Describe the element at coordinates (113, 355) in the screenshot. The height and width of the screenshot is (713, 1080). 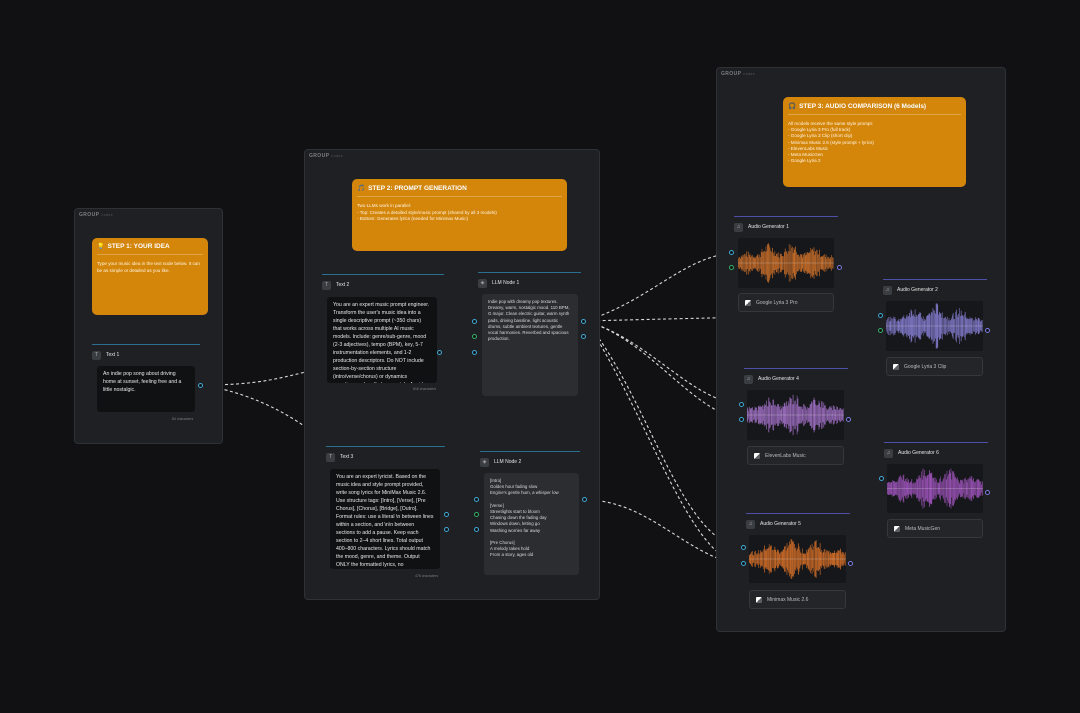
I see `node-title: Text 1` at that location.